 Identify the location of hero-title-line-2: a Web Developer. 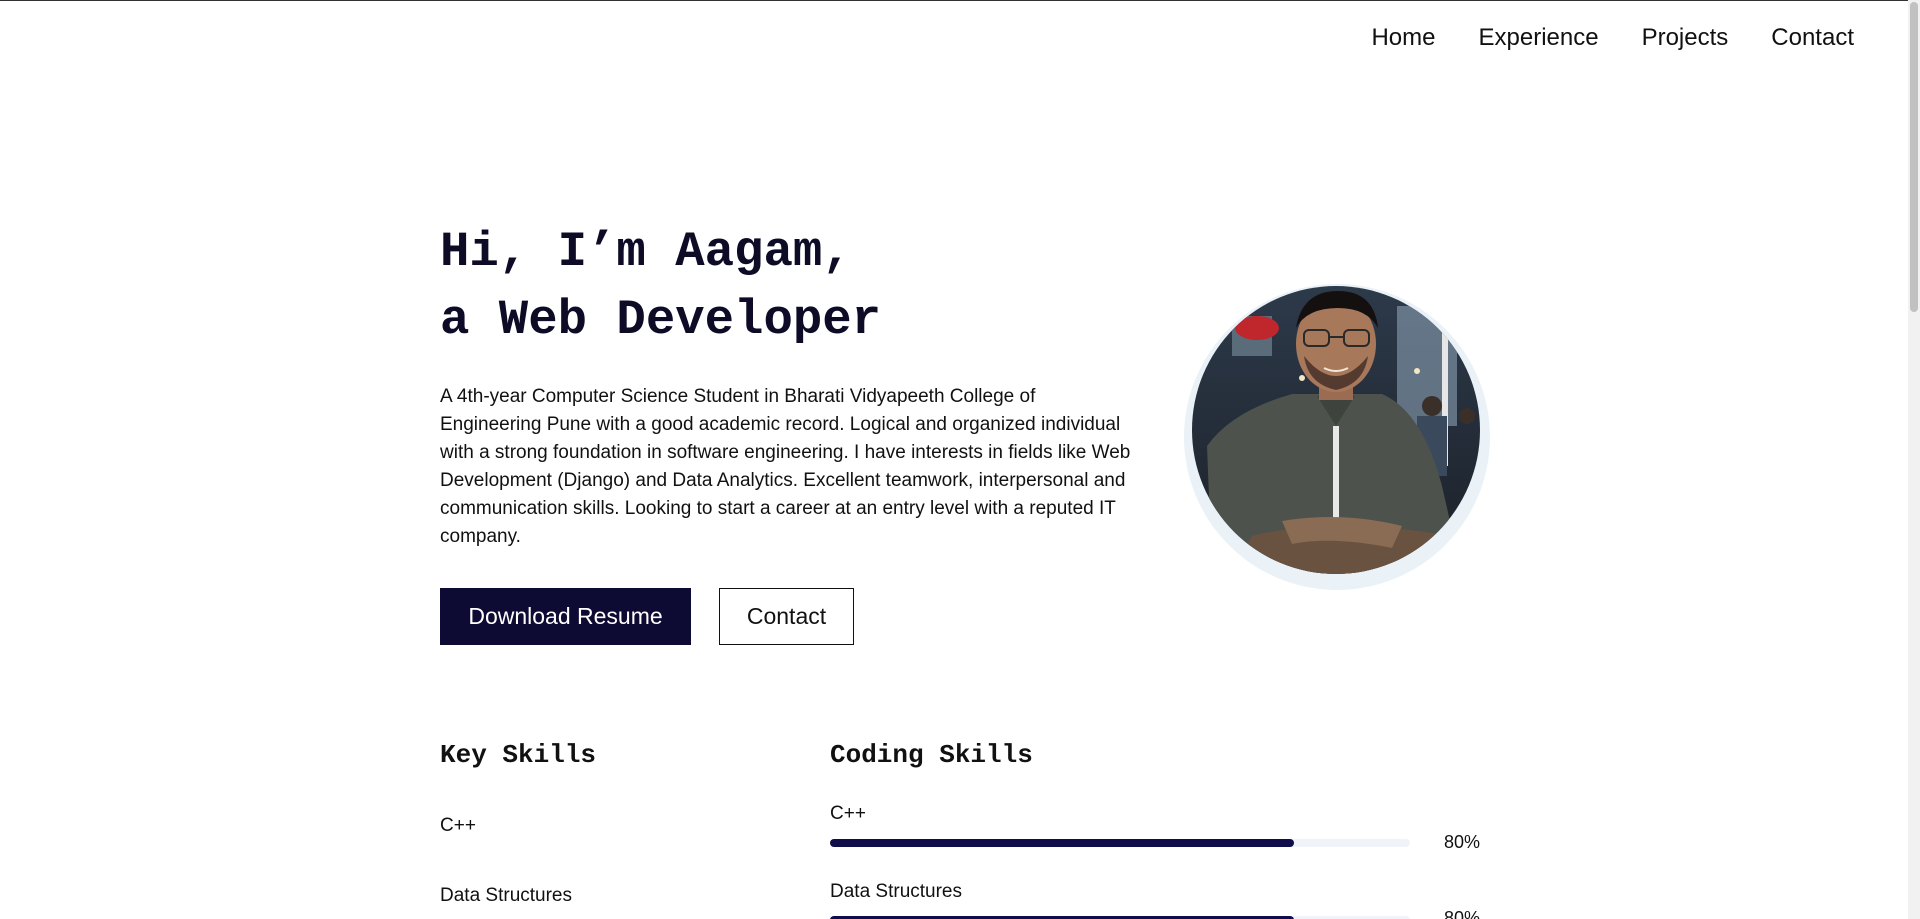
(661, 320).